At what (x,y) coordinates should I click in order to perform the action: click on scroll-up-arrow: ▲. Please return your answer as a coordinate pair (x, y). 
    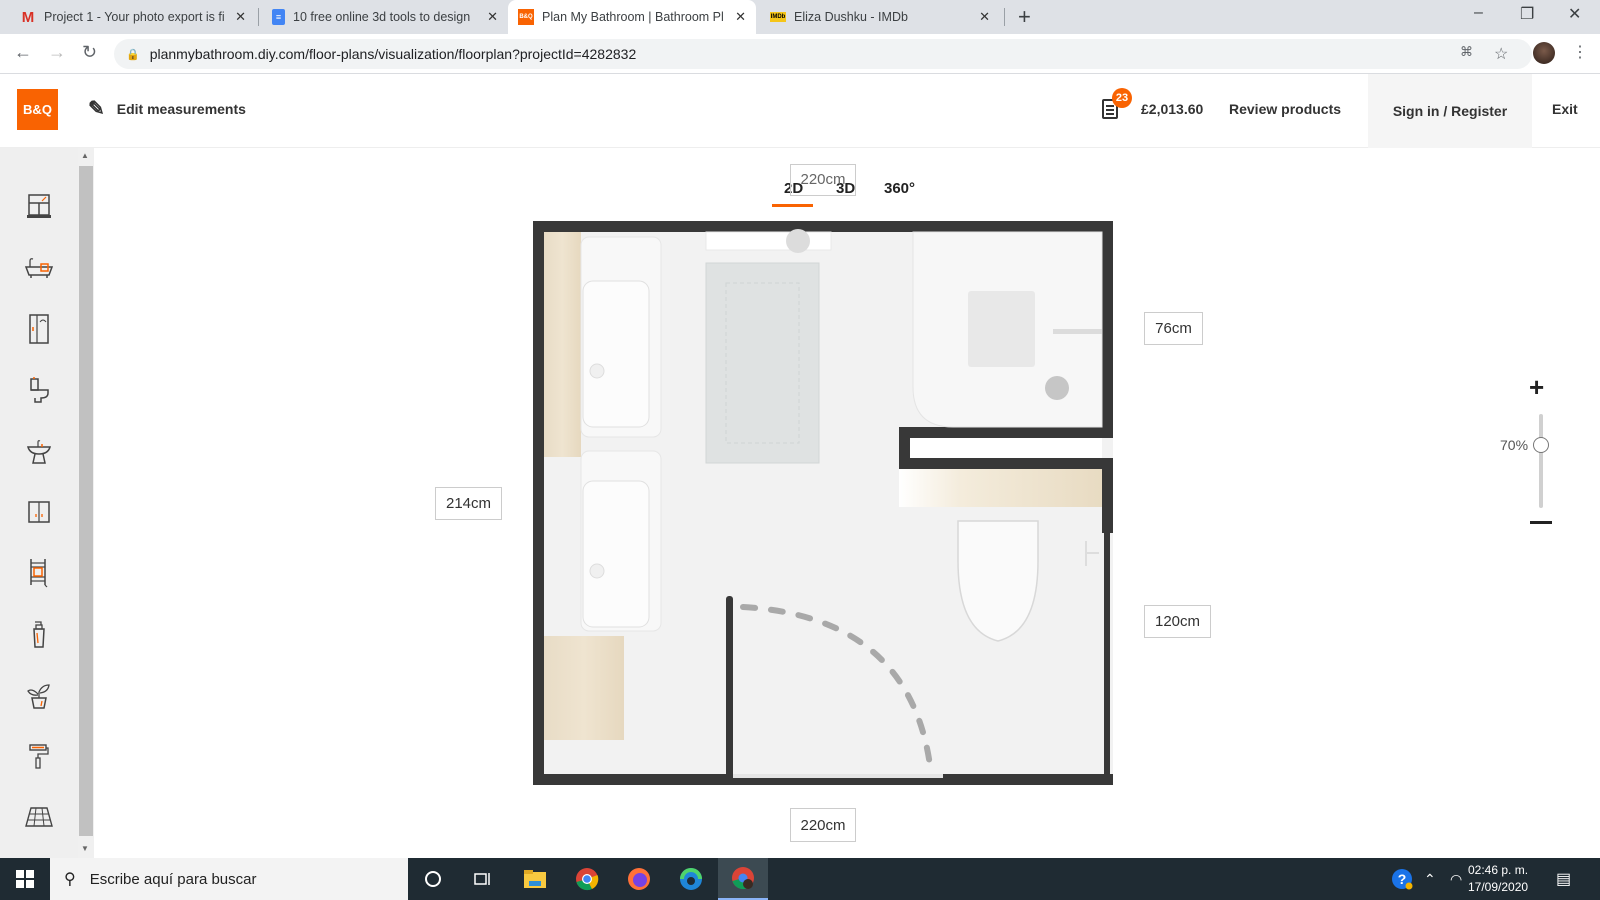
    Looking at the image, I should click on (85, 155).